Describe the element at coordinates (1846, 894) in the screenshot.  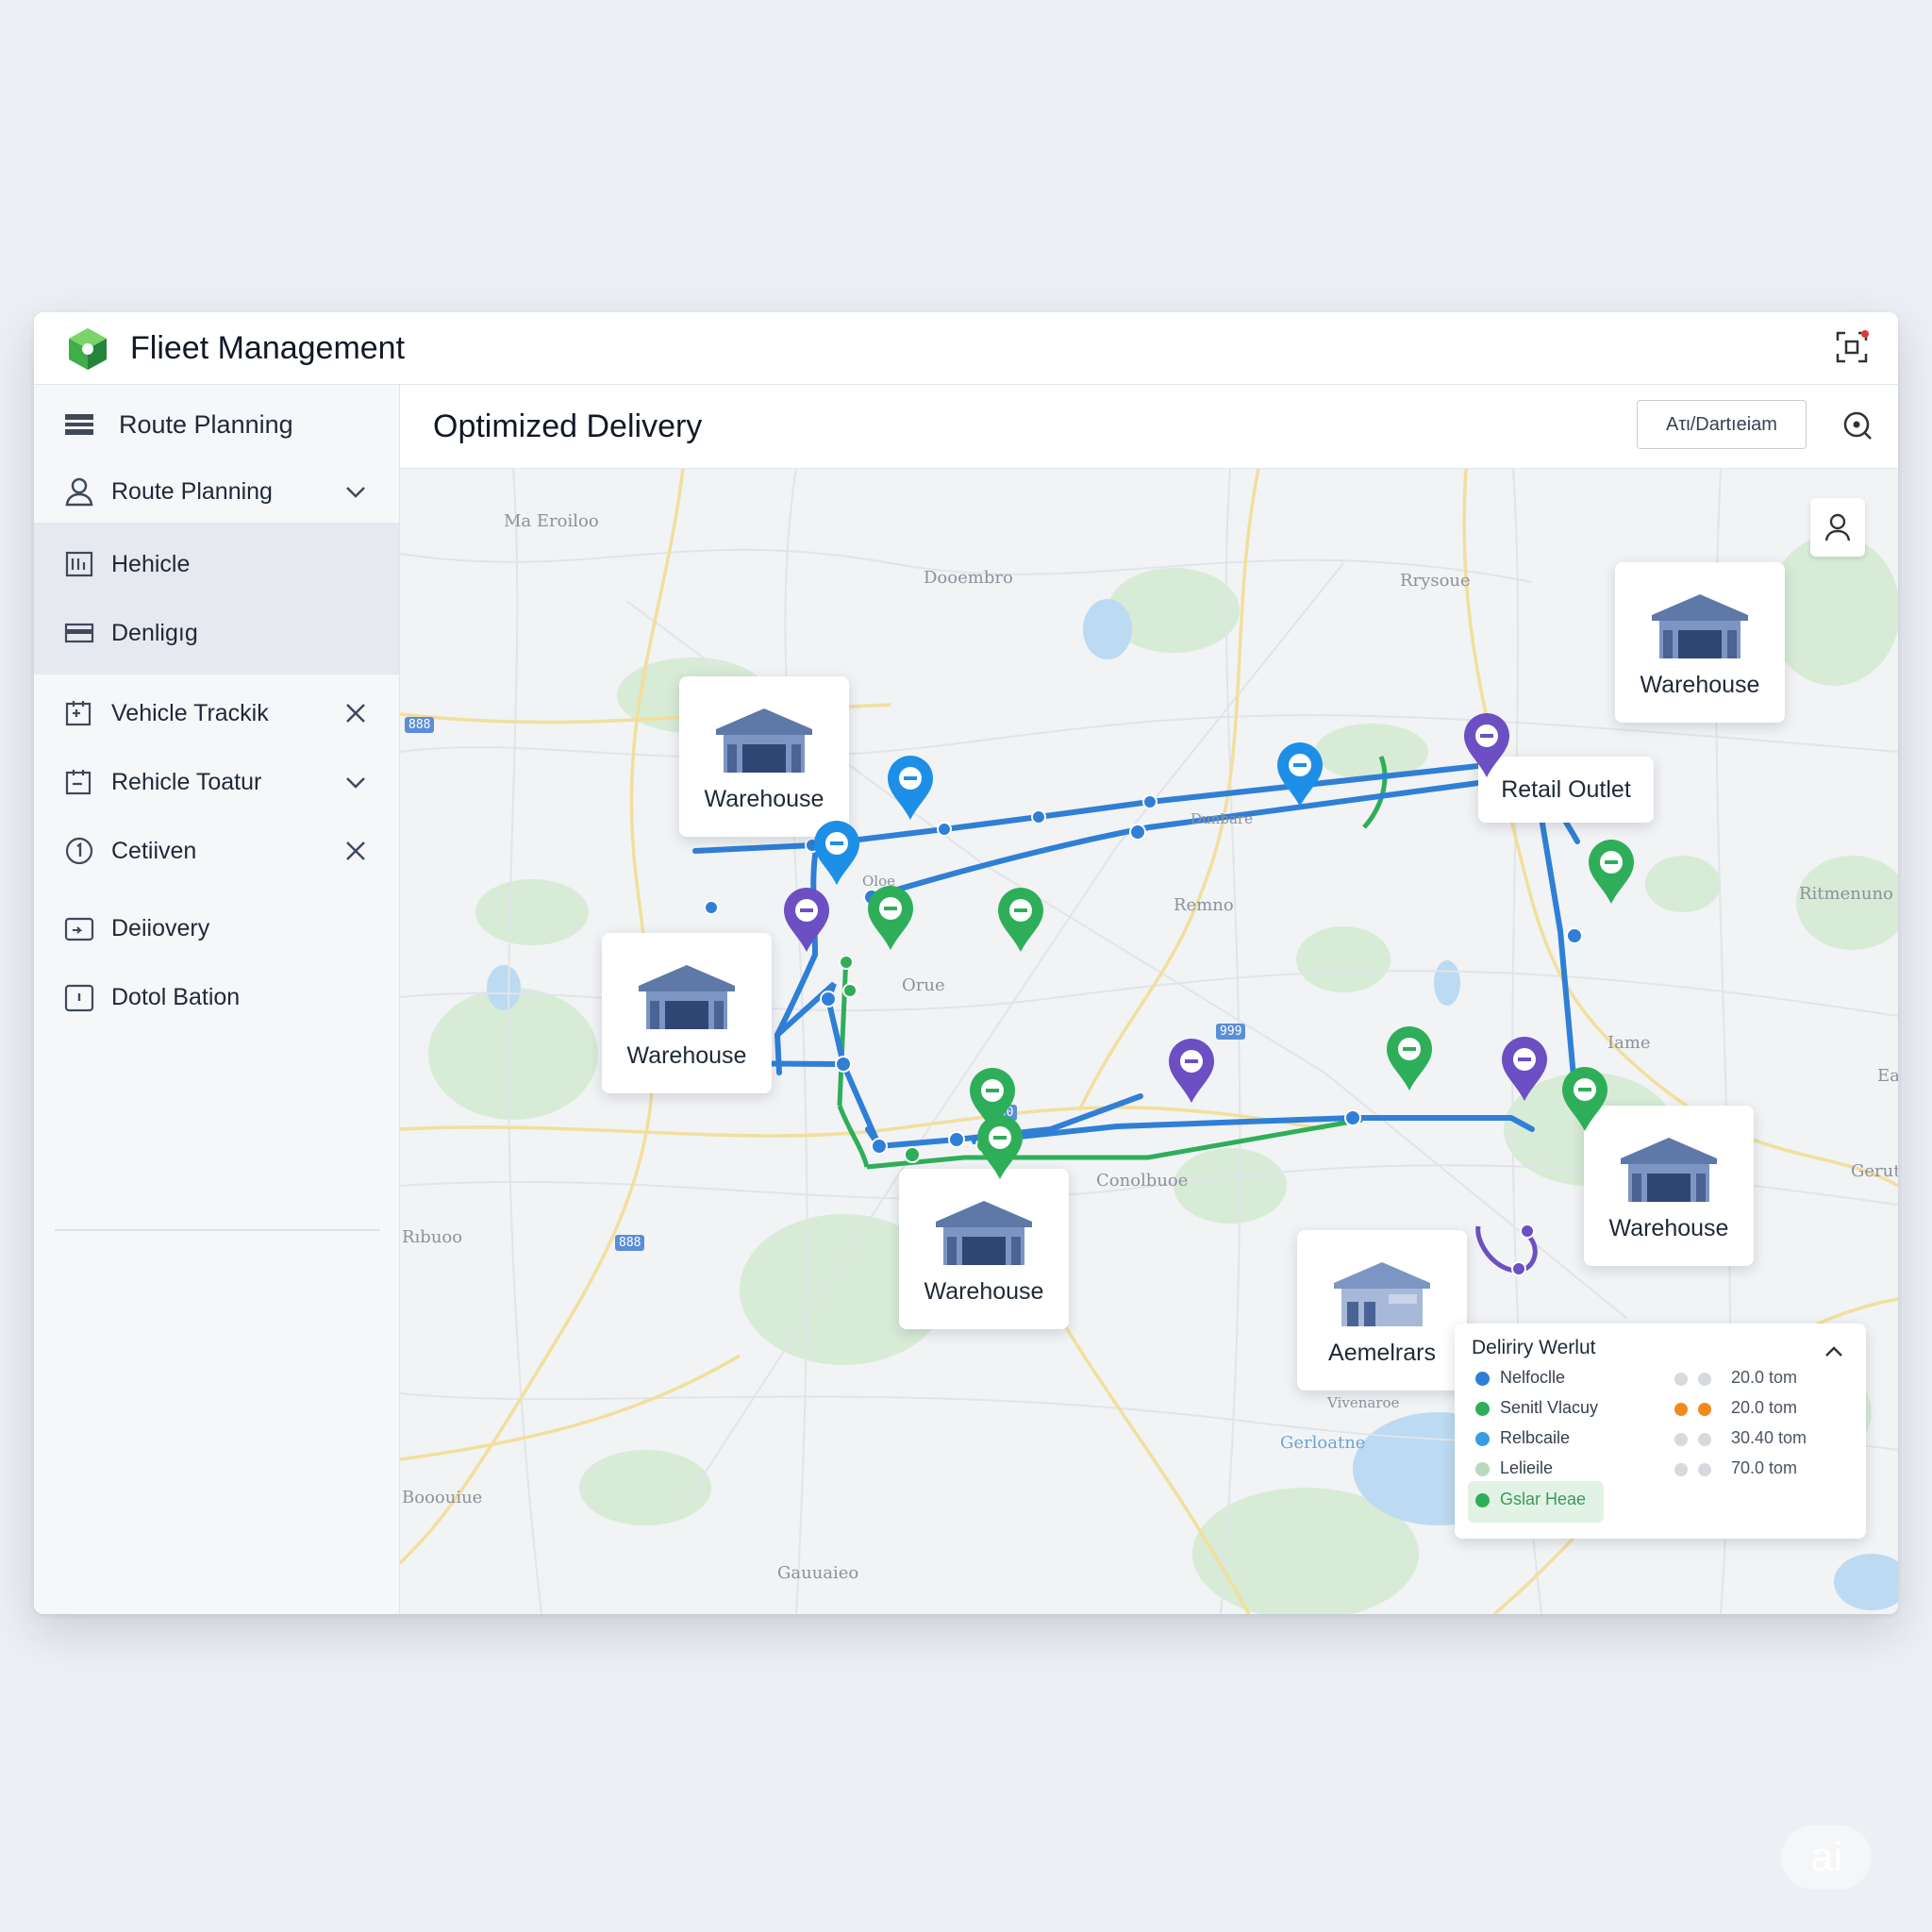
I see `place-label: Ritmenuno` at that location.